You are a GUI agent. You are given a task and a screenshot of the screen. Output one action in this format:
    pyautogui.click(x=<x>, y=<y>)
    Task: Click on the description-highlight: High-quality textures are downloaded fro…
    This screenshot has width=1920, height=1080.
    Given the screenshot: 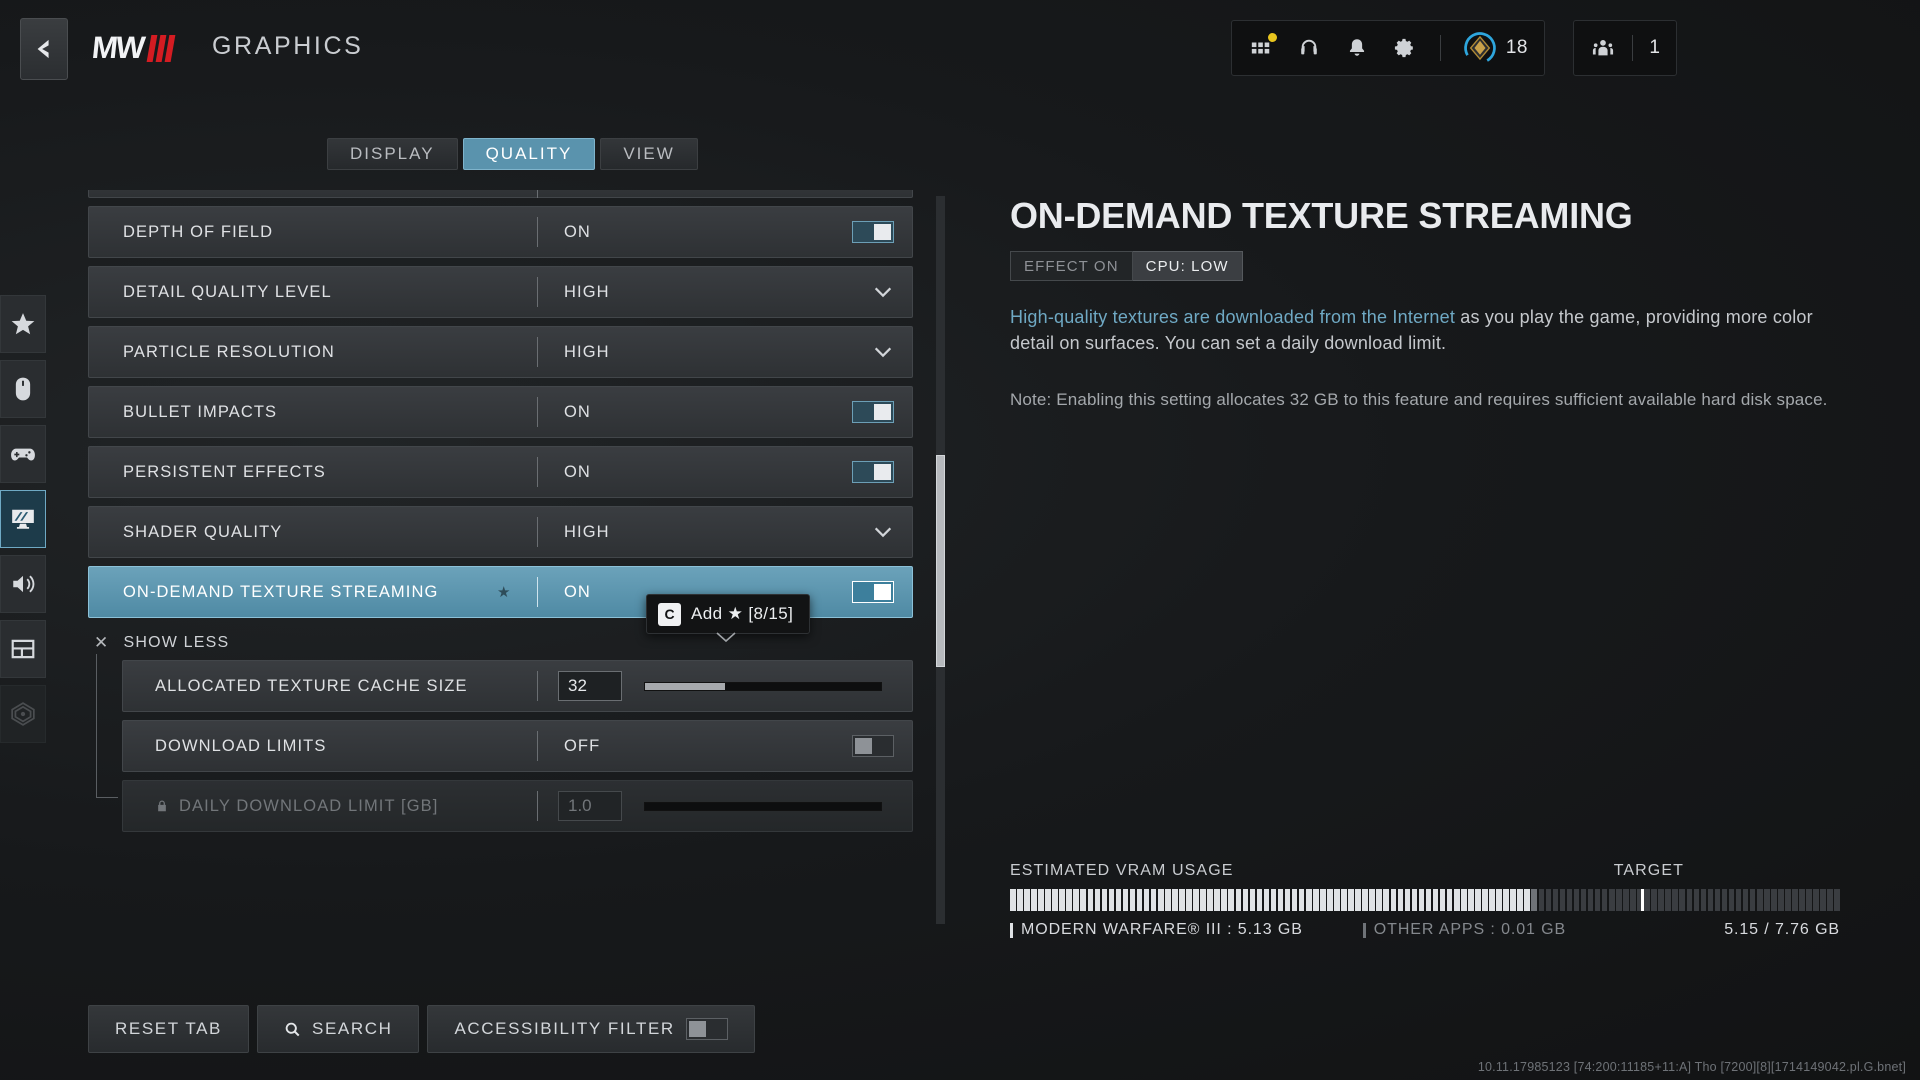 What is the action you would take?
    pyautogui.click(x=1233, y=317)
    